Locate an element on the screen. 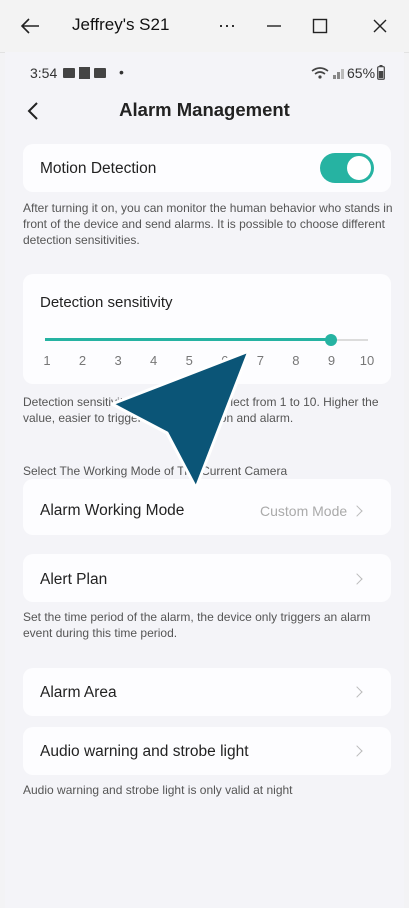 Image resolution: width=409 pixels, height=908 pixels. cursor-arrow-icon is located at coordinates (180, 419).